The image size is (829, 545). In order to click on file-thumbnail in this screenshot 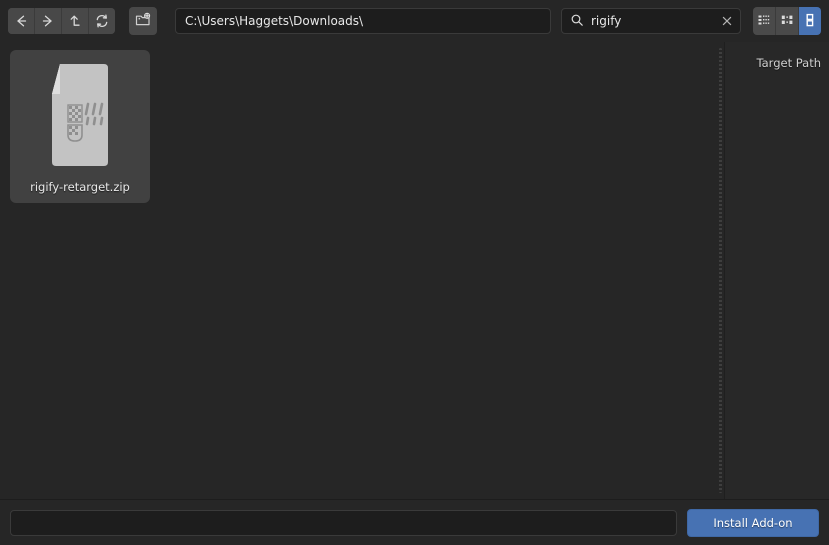, I will do `click(80, 117)`.